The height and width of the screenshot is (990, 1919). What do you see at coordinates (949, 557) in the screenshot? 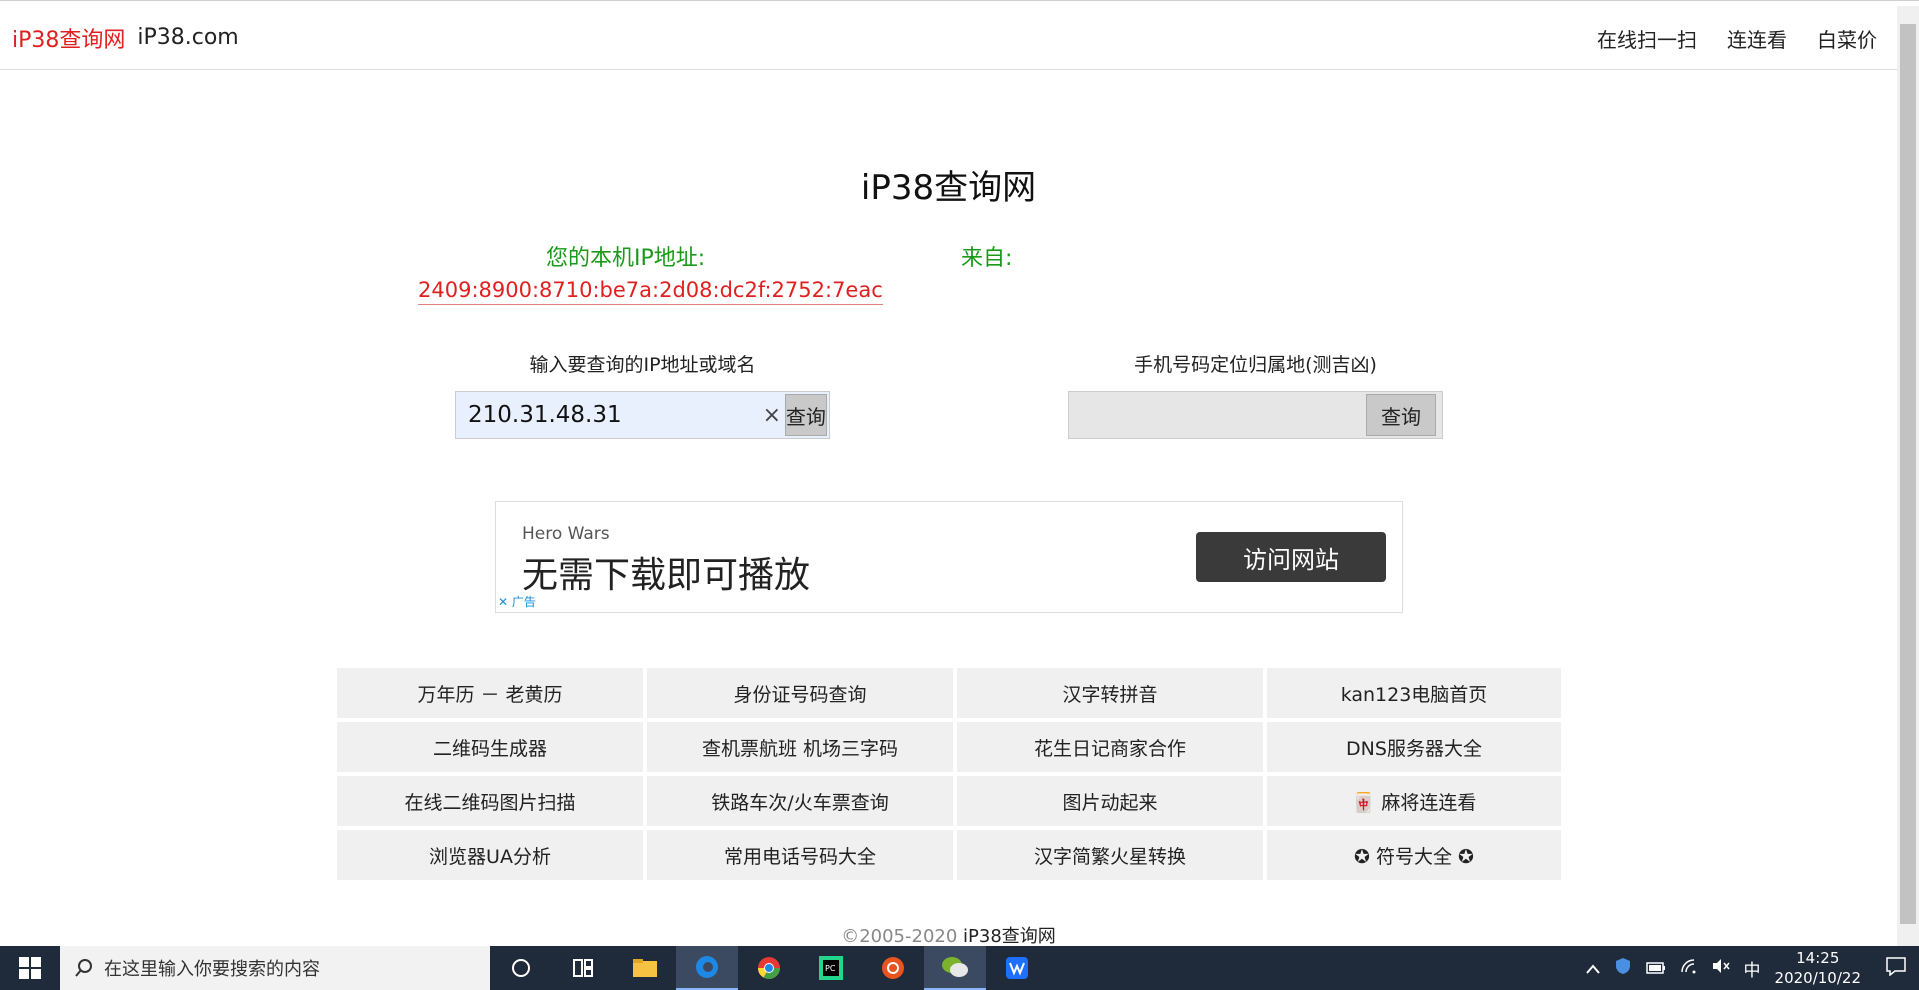
I see `ad-banner: Hero Wars 无需下载即可播放 访问网站 ✕ 广告` at bounding box center [949, 557].